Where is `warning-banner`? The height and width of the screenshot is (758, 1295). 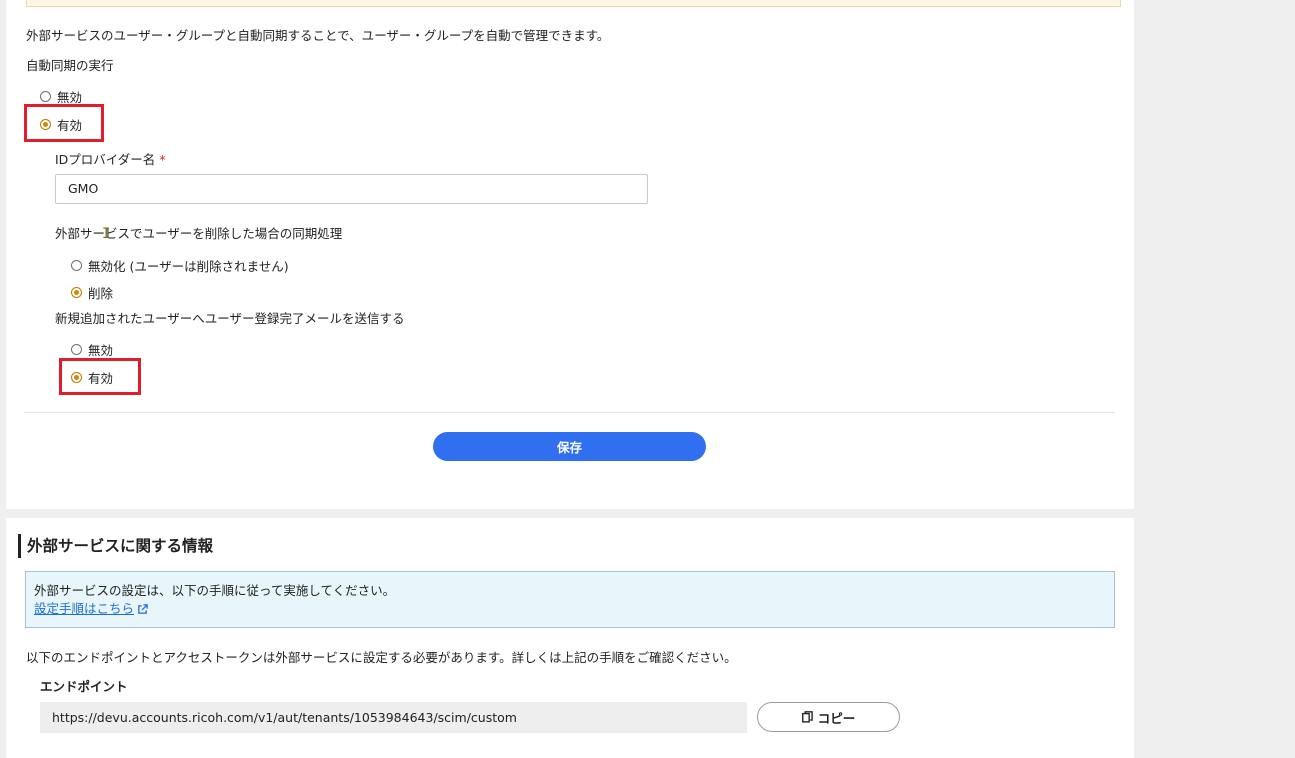 warning-banner is located at coordinates (573, 3).